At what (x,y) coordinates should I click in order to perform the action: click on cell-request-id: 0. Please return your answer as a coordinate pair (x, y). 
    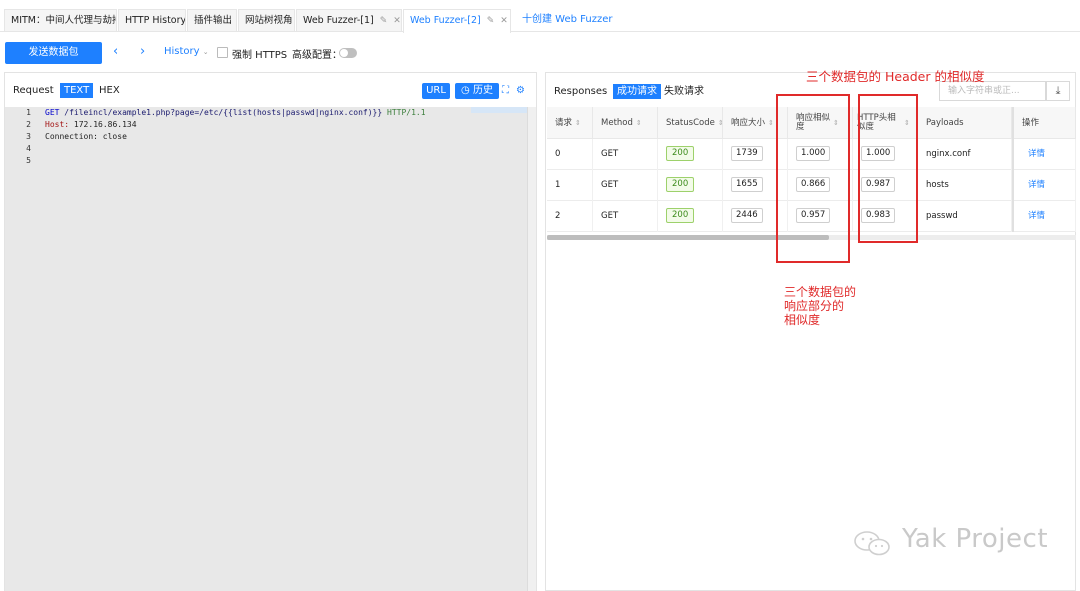
    Looking at the image, I should click on (570, 154).